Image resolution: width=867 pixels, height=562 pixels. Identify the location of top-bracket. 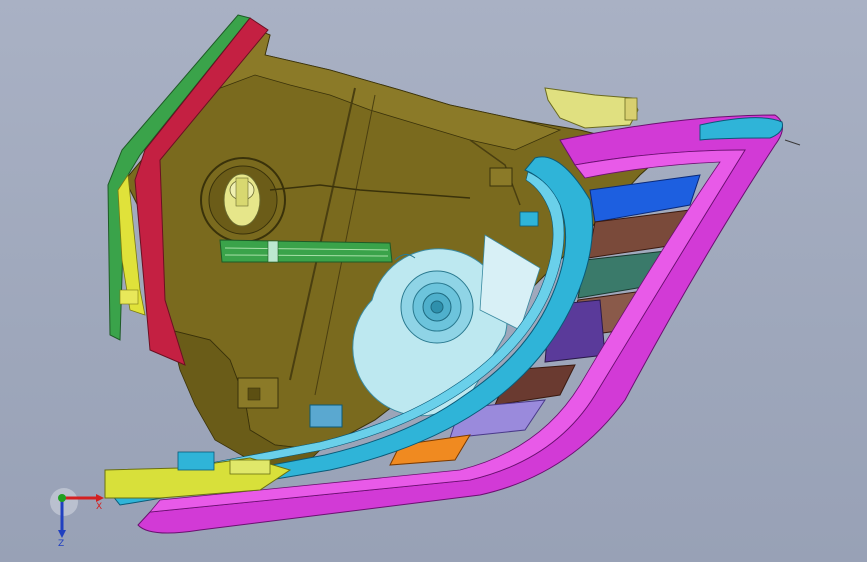
(591, 108).